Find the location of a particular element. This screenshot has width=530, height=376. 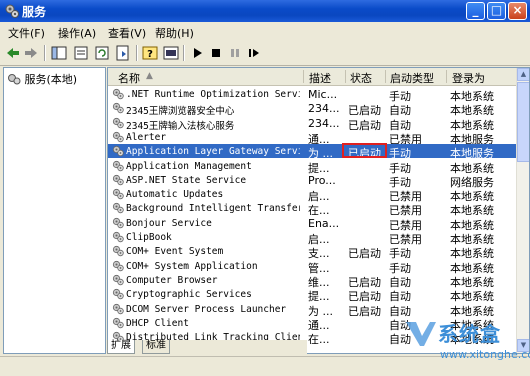

watermark-logo-icon is located at coordinates (421, 334).